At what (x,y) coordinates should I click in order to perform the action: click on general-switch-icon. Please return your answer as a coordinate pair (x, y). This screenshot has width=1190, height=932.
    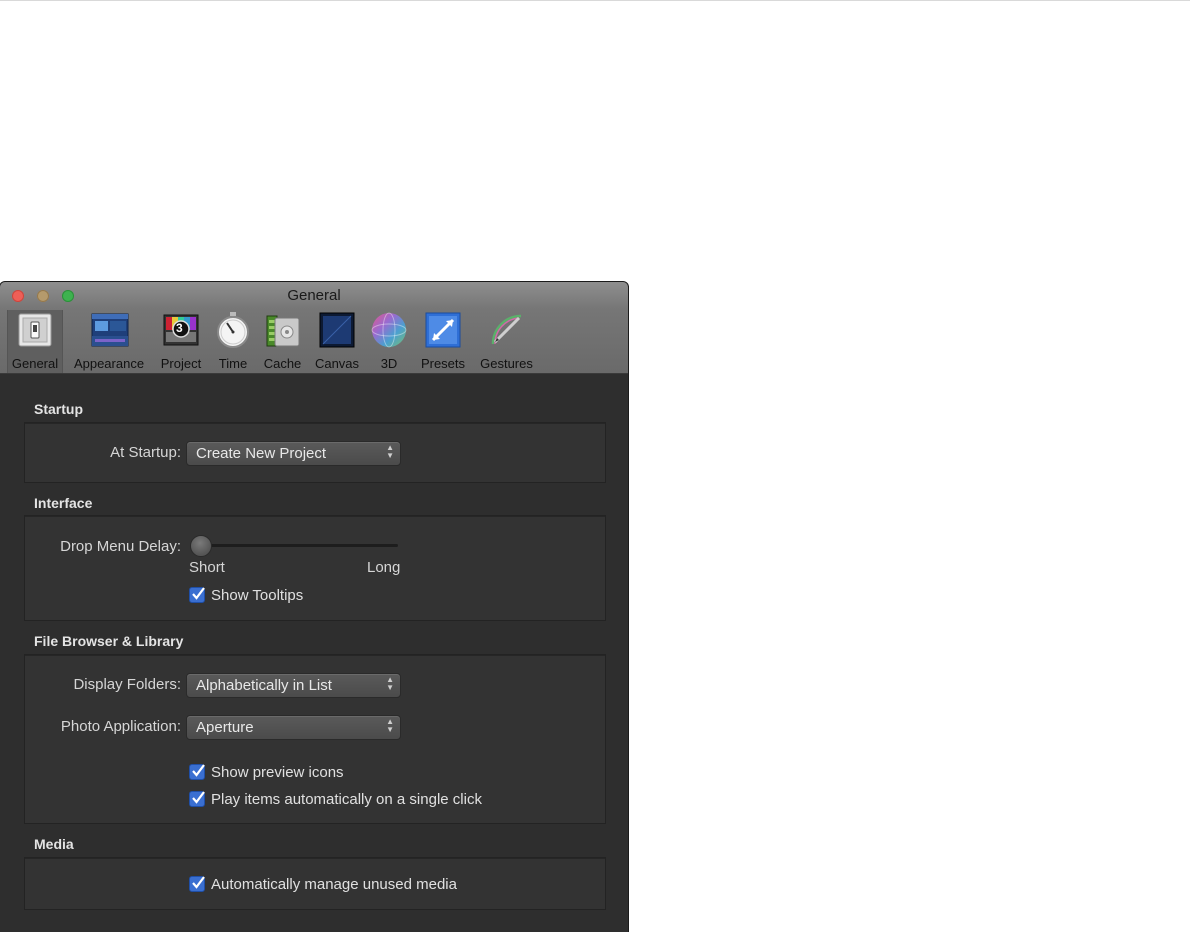
    Looking at the image, I should click on (35, 330).